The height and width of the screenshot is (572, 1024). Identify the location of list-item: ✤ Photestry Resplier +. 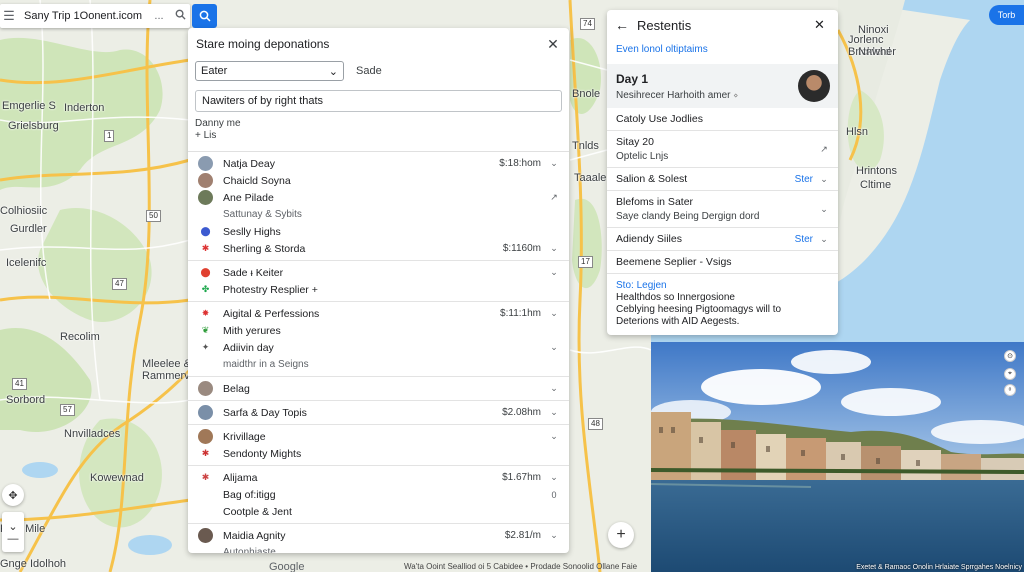
(378, 289).